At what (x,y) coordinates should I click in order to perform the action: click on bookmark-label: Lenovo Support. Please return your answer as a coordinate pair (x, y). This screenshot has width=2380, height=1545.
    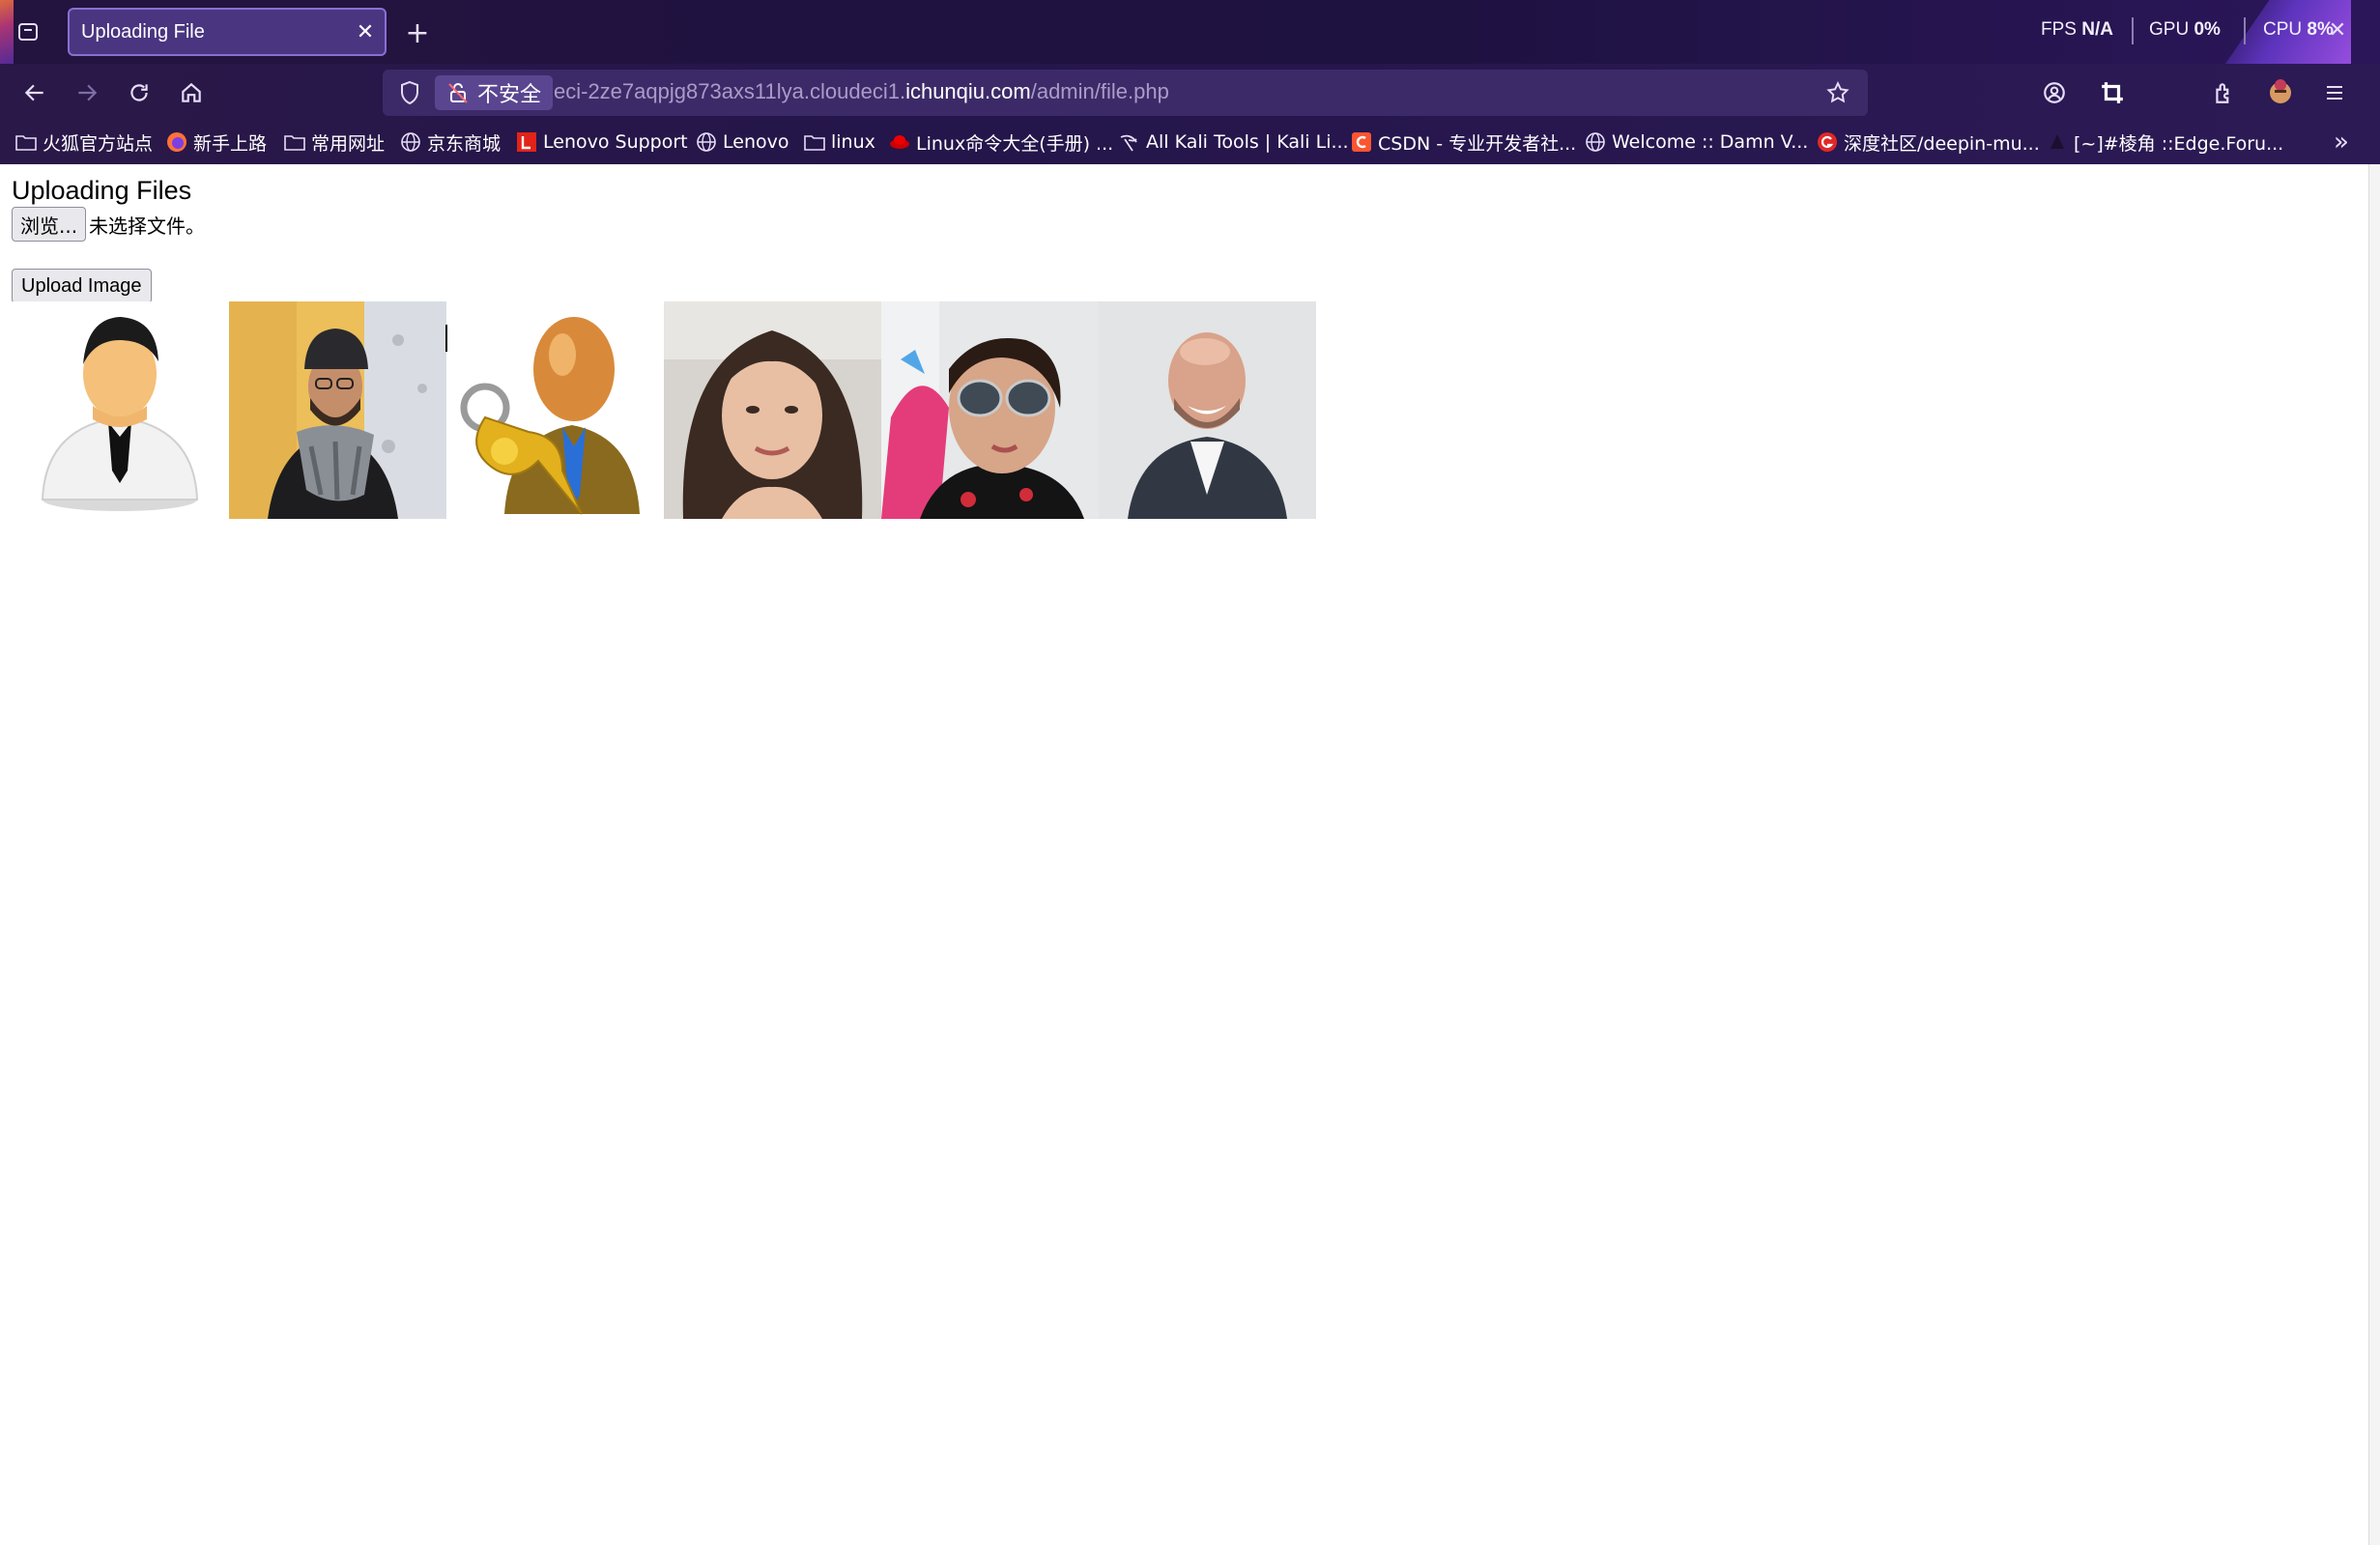
    Looking at the image, I should click on (615, 142).